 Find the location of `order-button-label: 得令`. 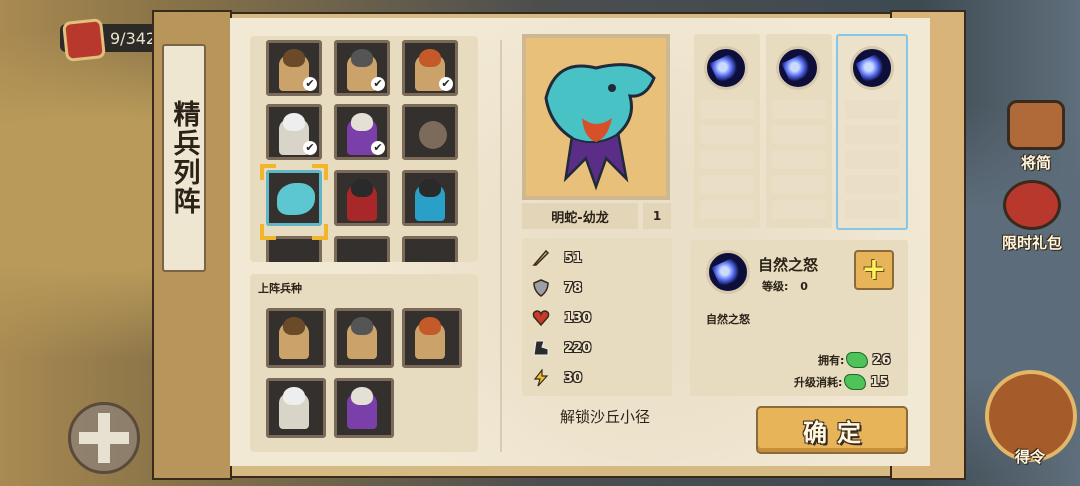

order-button-label: 得令 is located at coordinates (1029, 457).